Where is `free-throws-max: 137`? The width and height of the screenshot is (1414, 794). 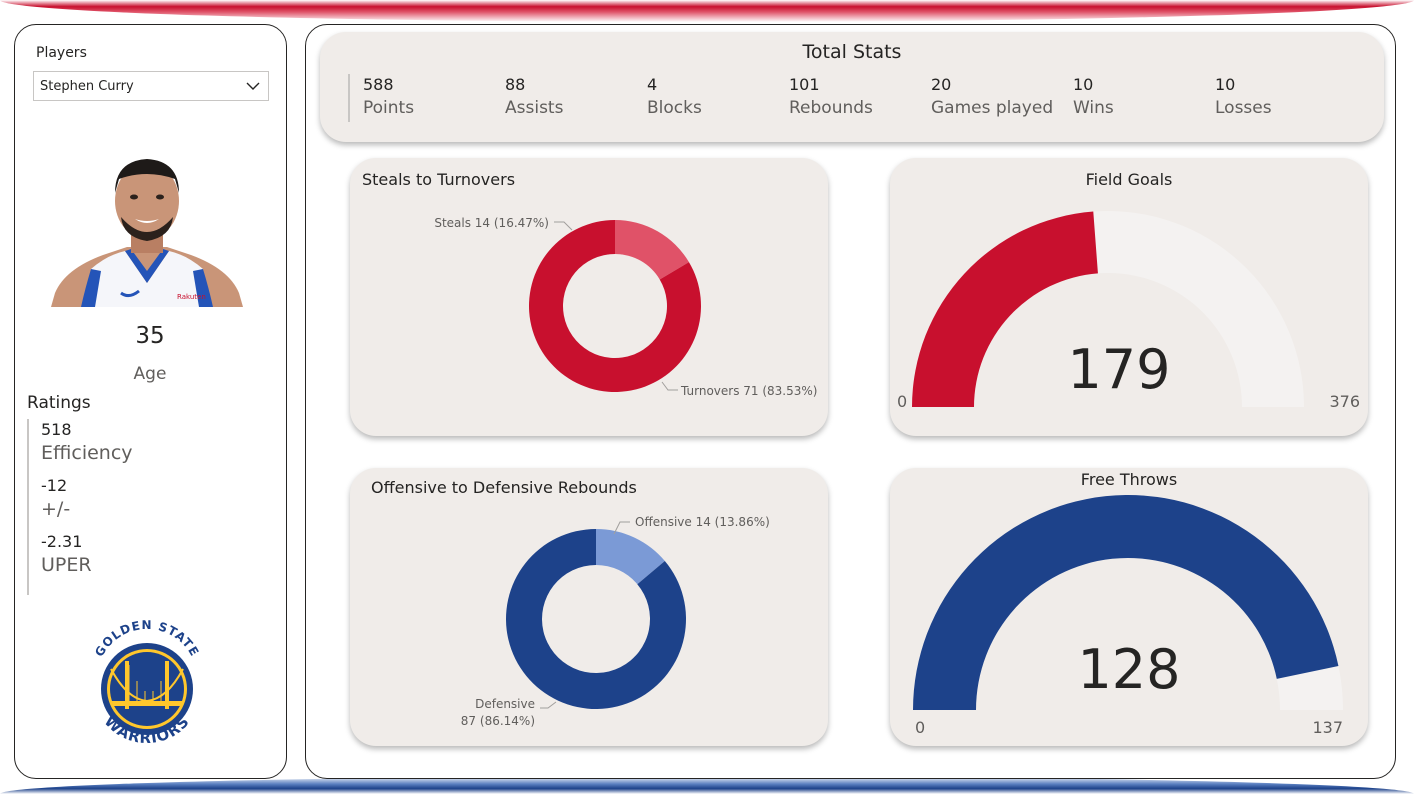
free-throws-max: 137 is located at coordinates (1327, 727).